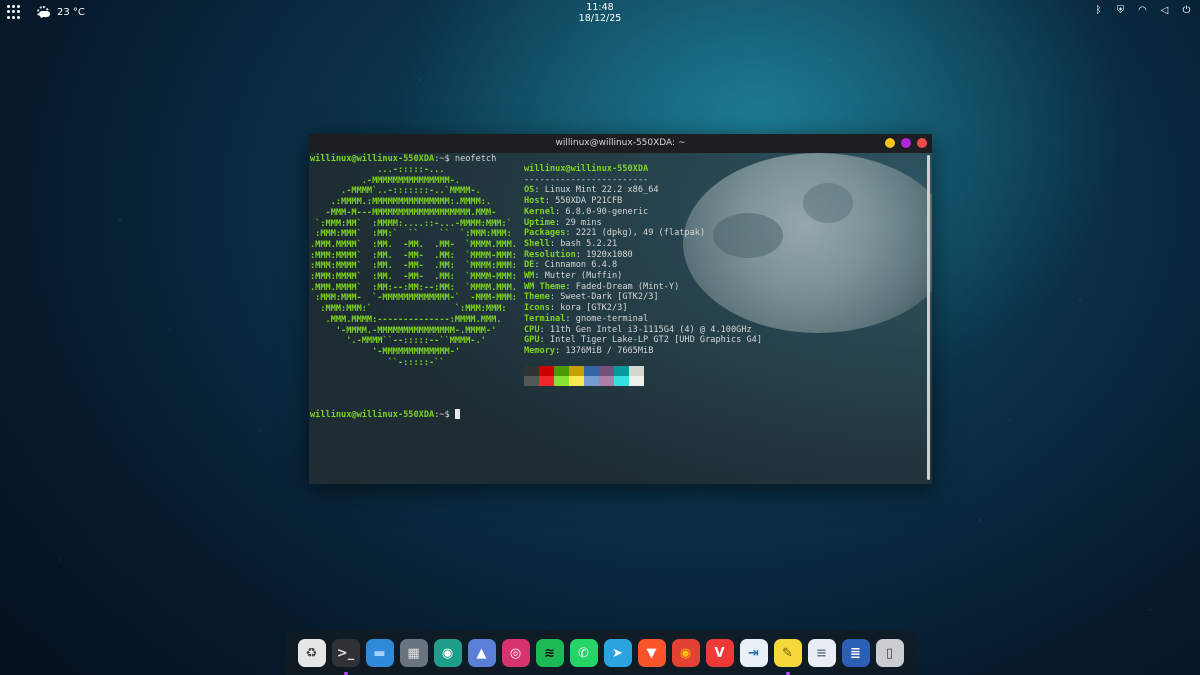 The image size is (1200, 675). I want to click on dock-item: ≋, so click(550, 653).